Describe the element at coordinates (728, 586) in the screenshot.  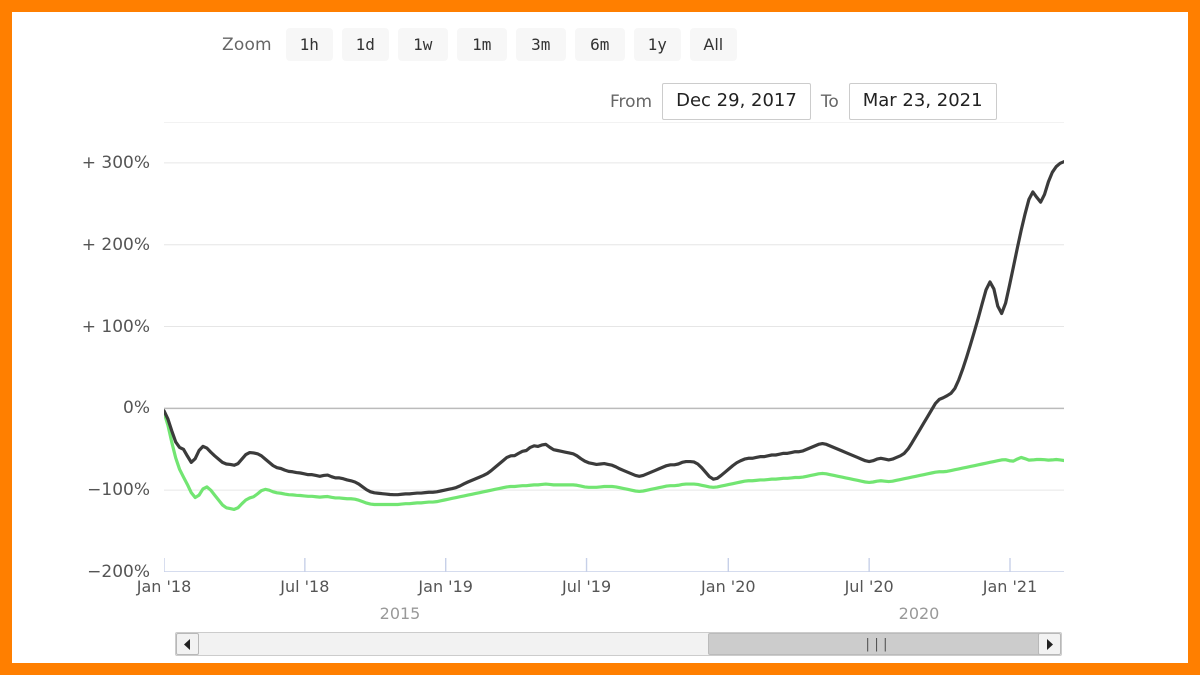
I see `x-axis-tick-4: Jan '20` at that location.